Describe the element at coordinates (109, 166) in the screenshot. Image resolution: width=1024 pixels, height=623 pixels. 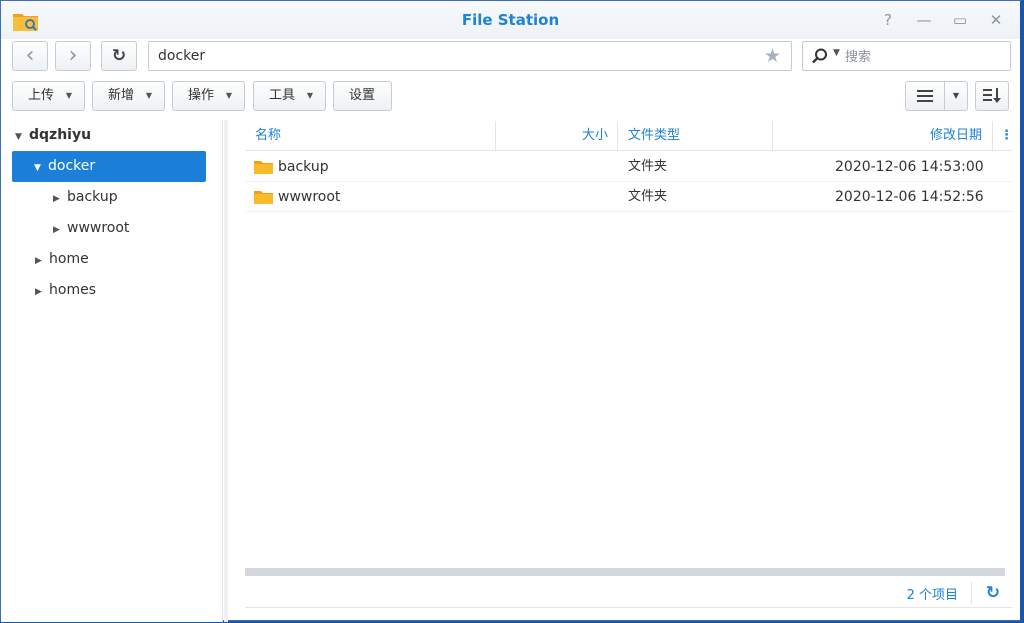
I see `tree-item-docker: ▼ docker` at that location.